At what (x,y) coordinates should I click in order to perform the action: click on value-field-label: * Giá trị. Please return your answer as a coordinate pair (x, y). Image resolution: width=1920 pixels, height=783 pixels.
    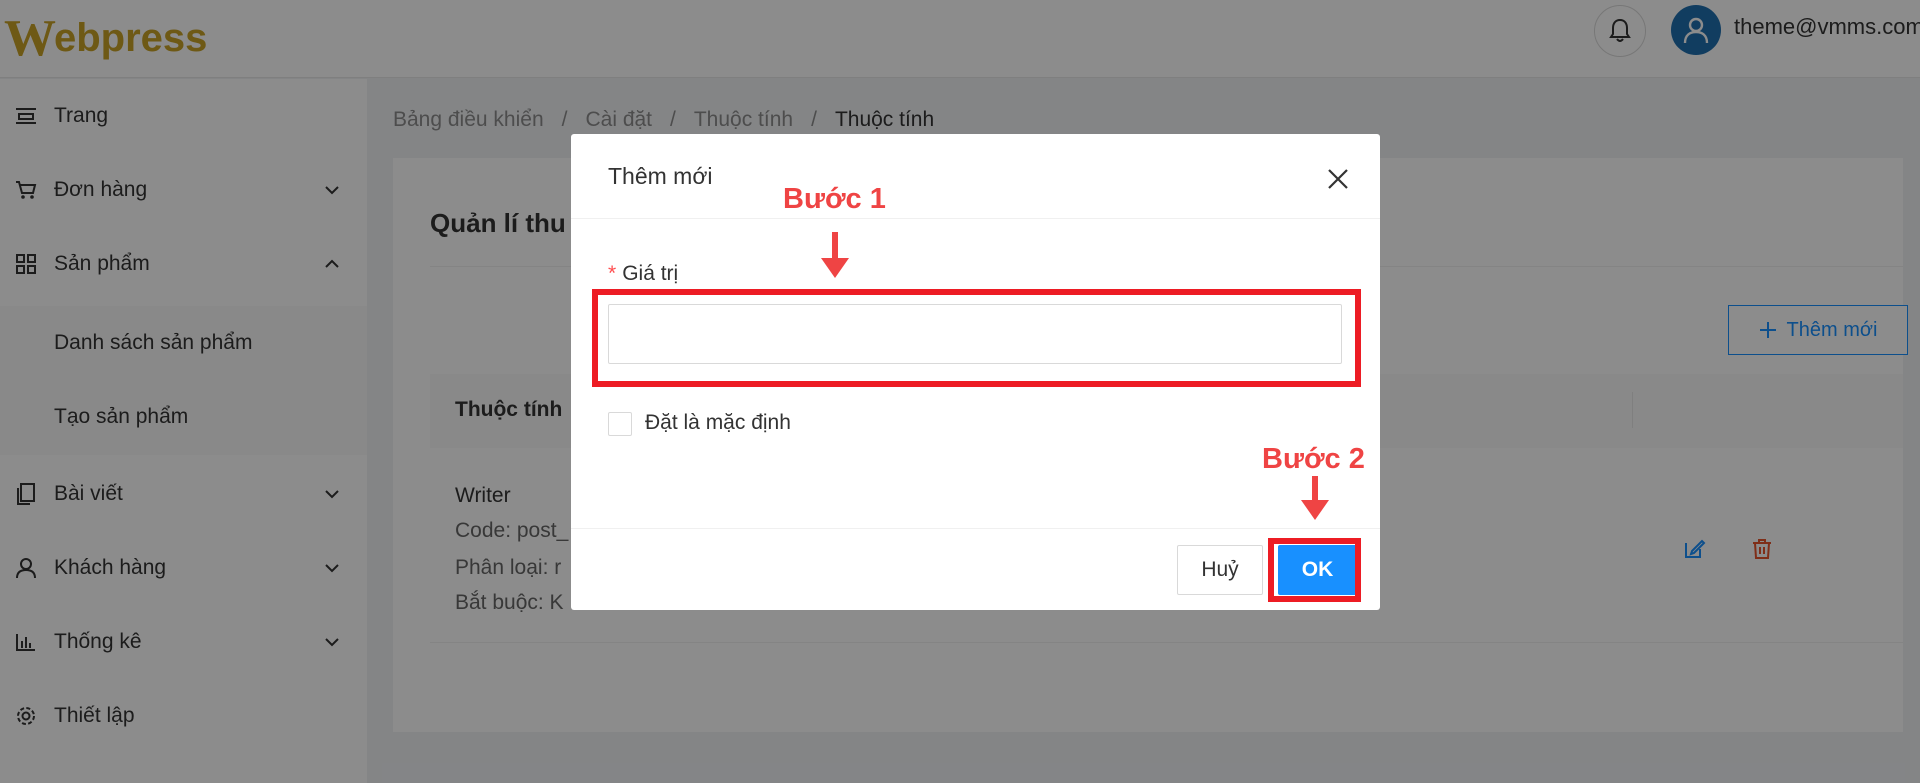
    Looking at the image, I should click on (643, 274).